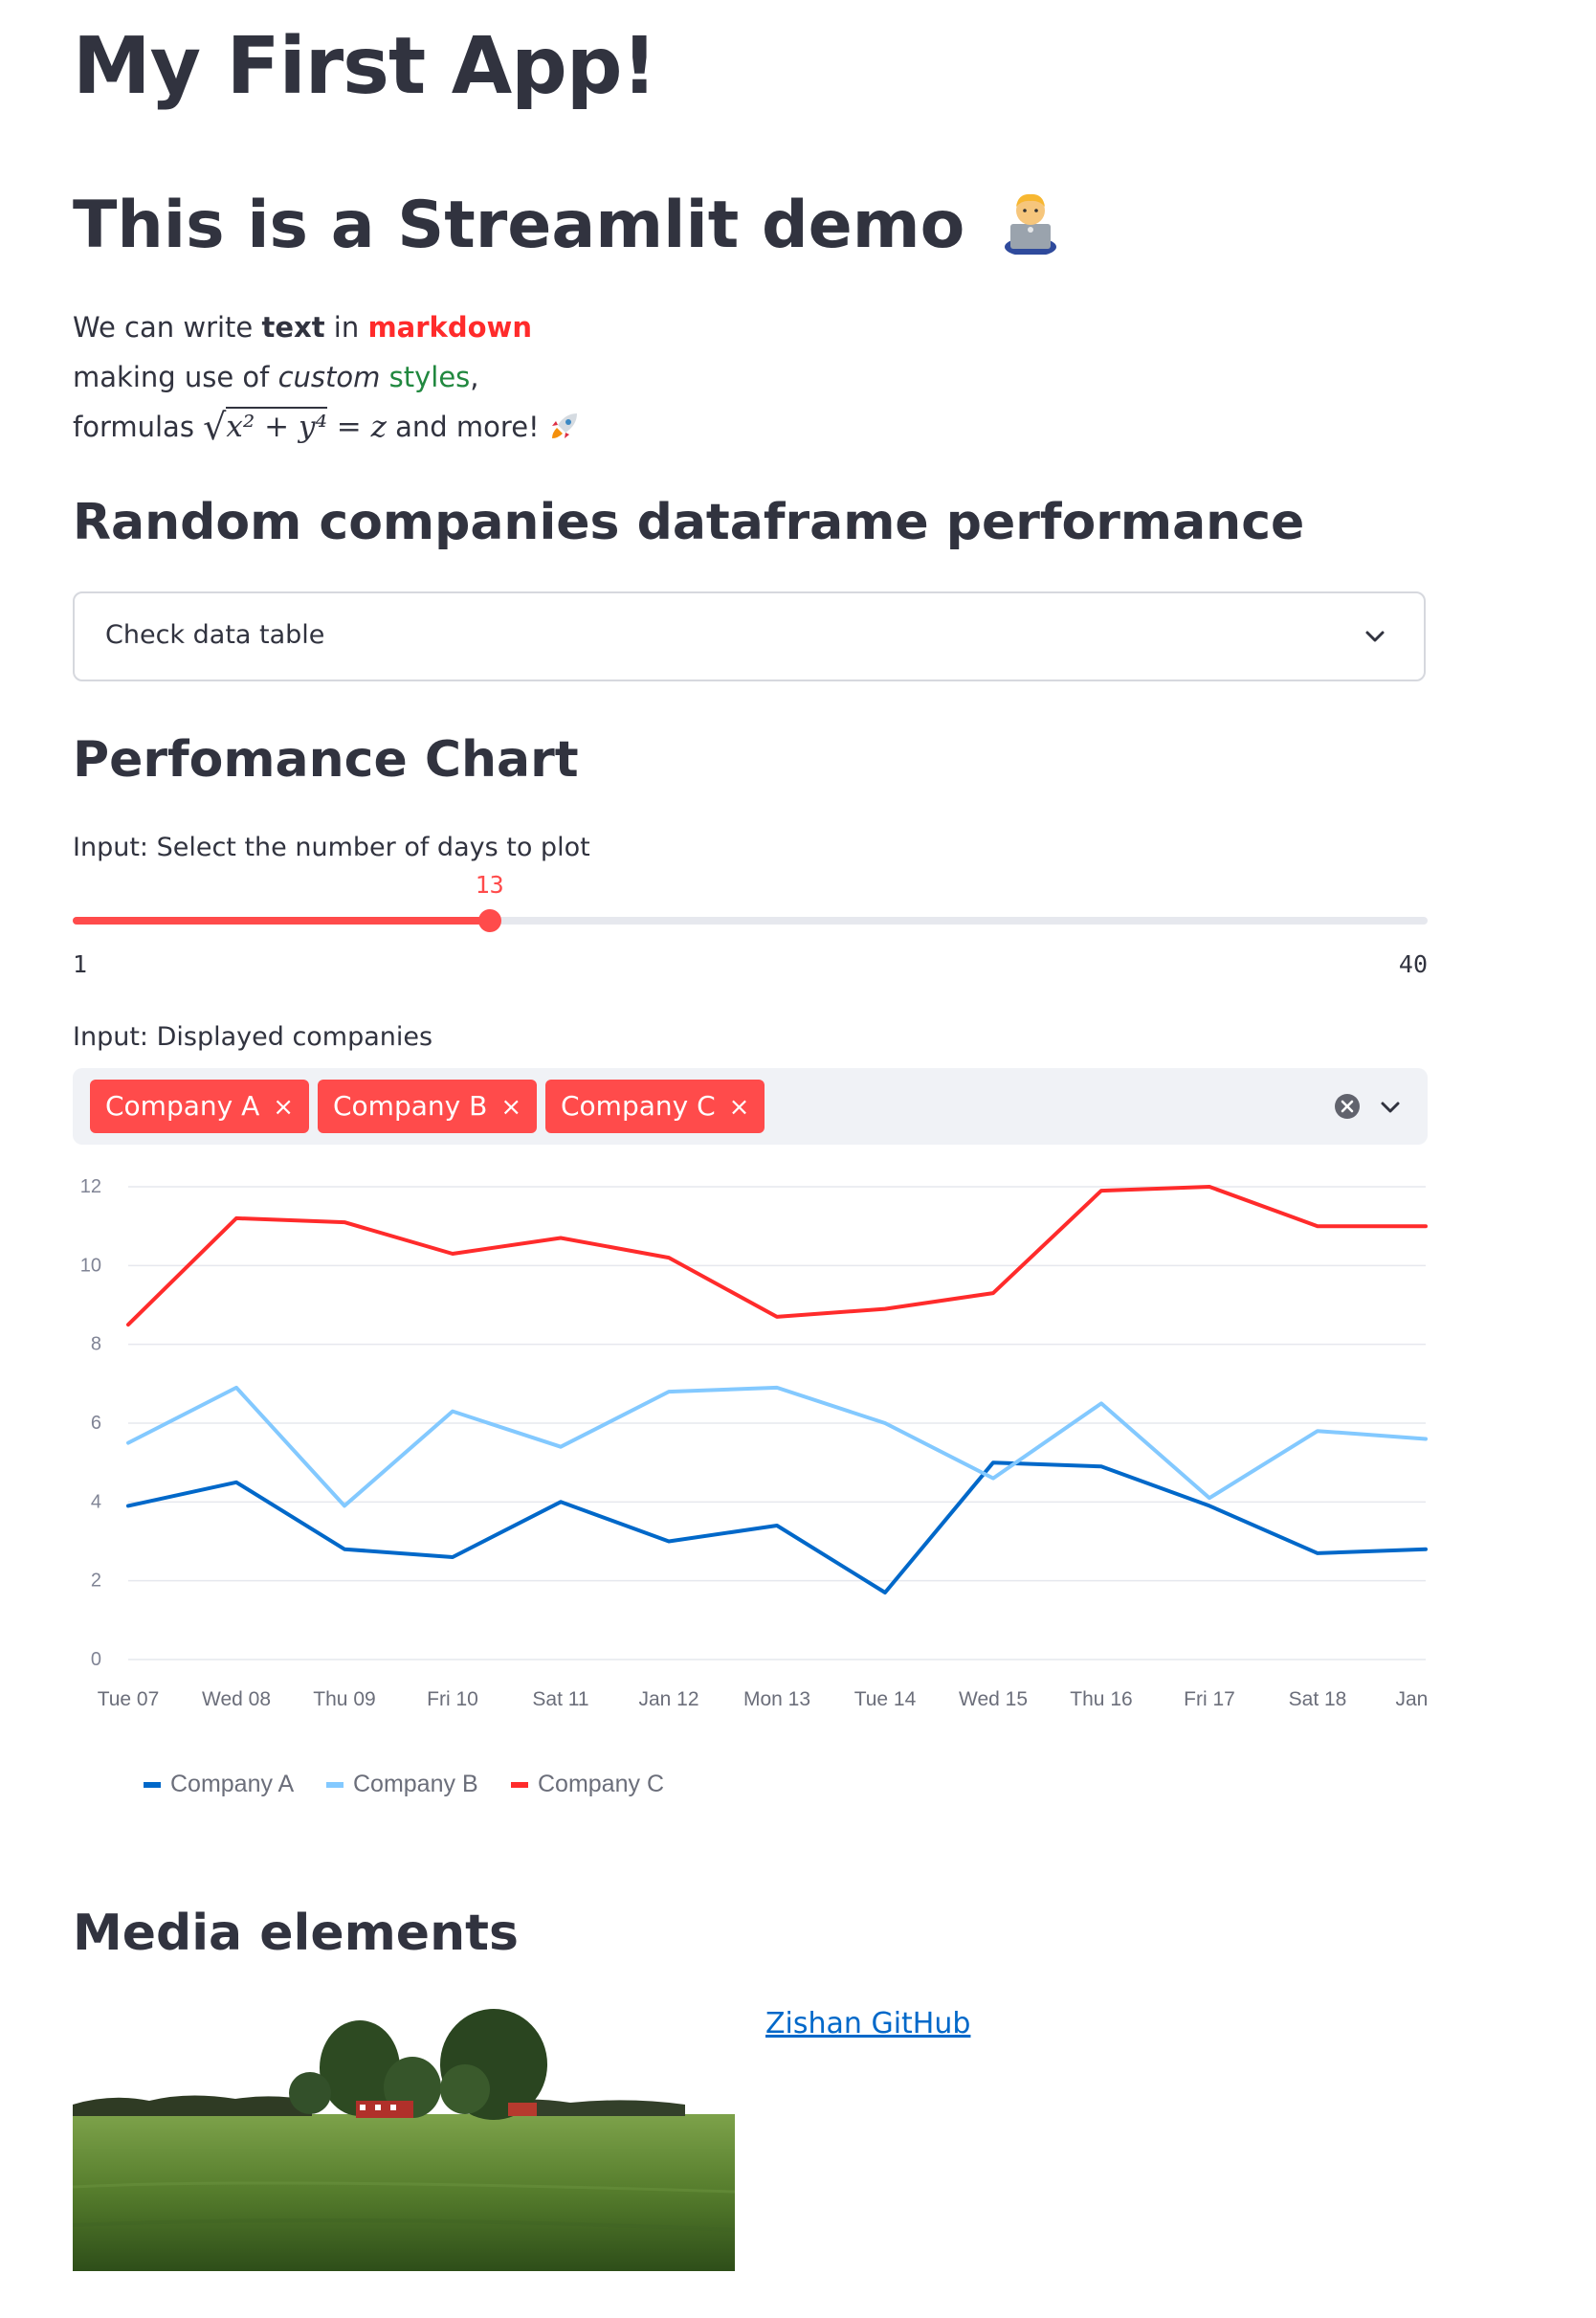  I want to click on x-tick-label: Mon 13, so click(777, 1699).